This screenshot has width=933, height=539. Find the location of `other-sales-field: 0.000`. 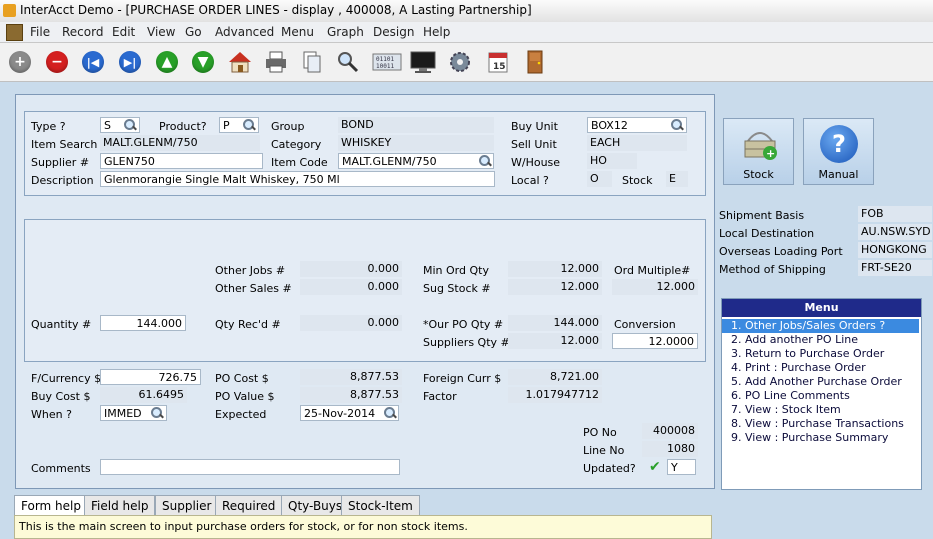

other-sales-field: 0.000 is located at coordinates (351, 287).